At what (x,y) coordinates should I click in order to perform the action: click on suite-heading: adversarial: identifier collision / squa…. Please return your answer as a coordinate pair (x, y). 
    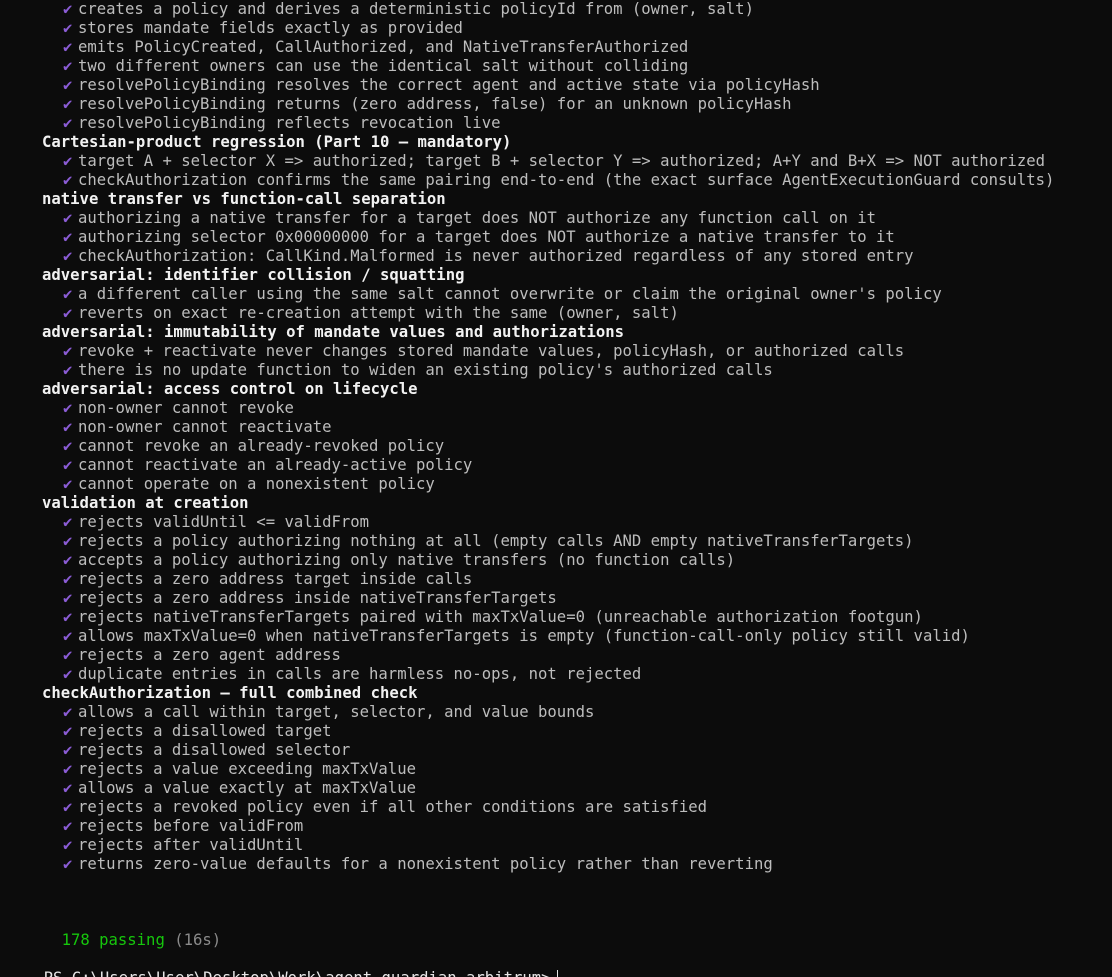
    Looking at the image, I should click on (253, 275).